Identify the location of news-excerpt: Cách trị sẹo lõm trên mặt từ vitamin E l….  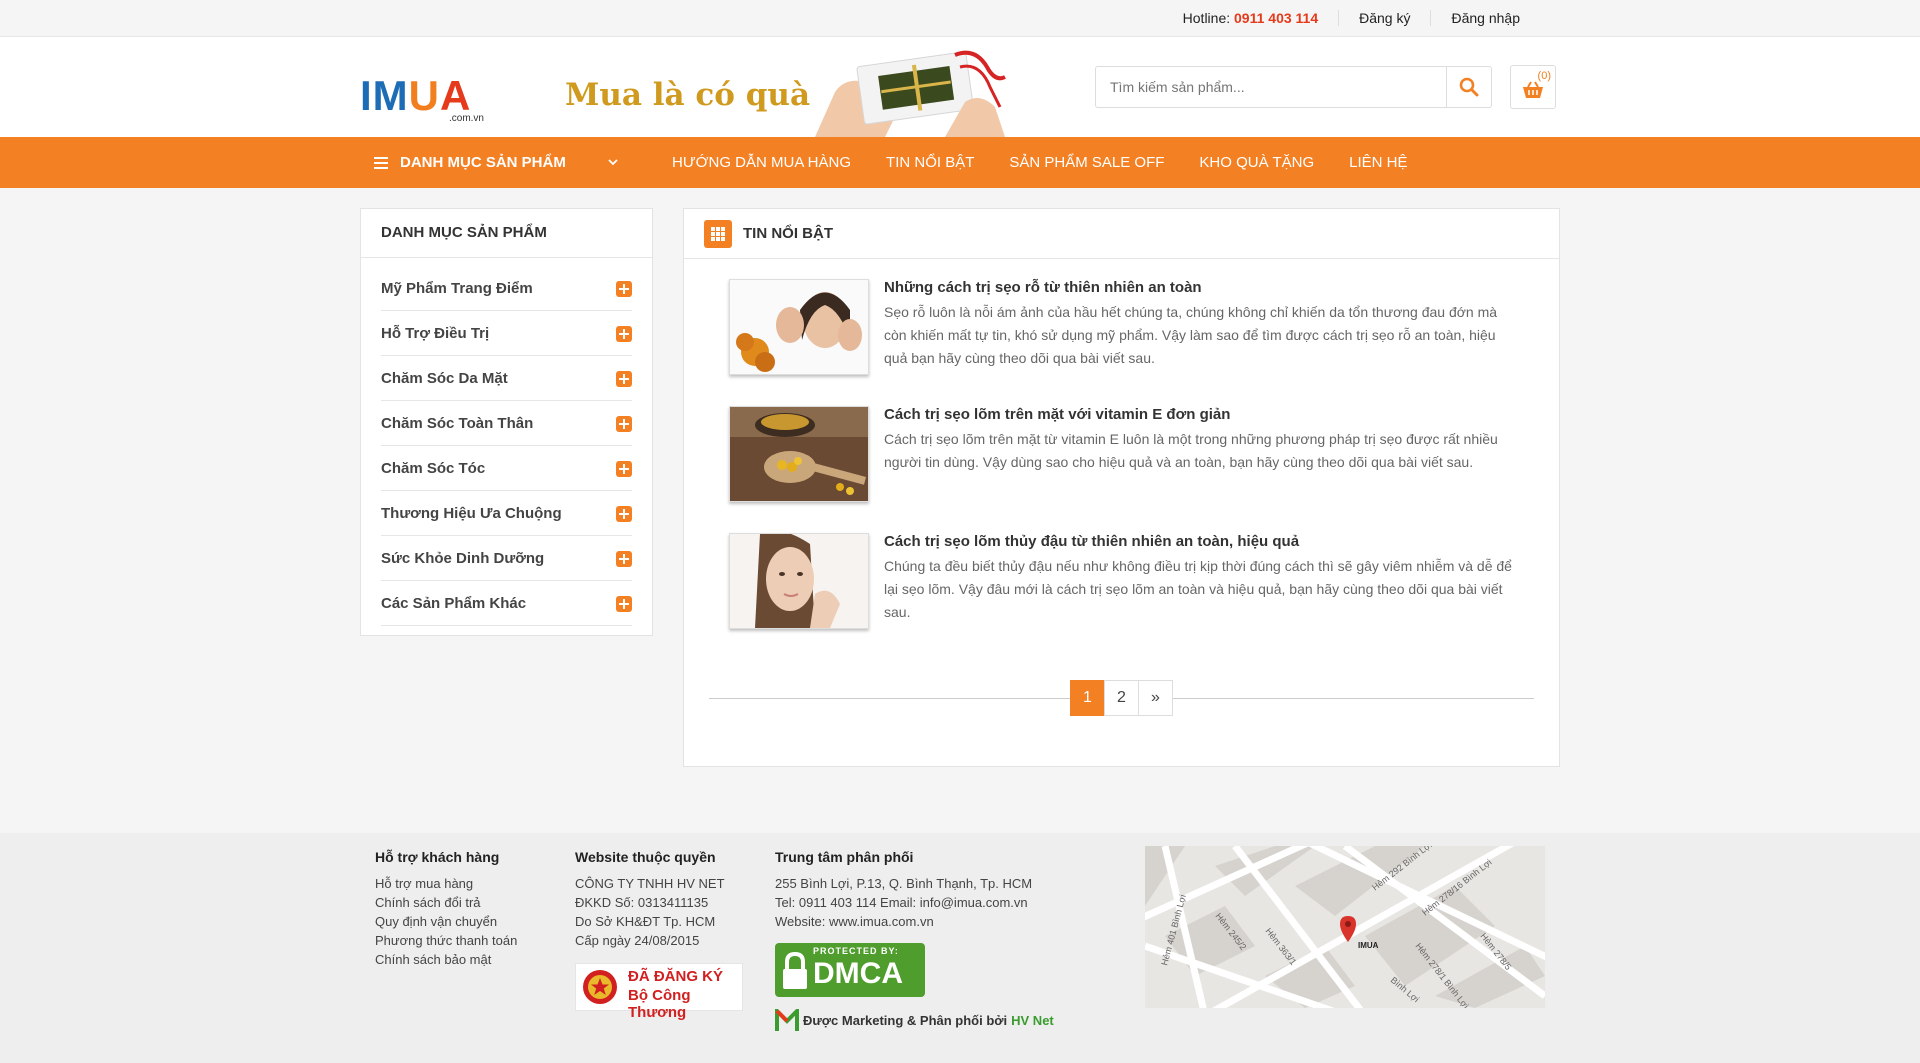
(1191, 450).